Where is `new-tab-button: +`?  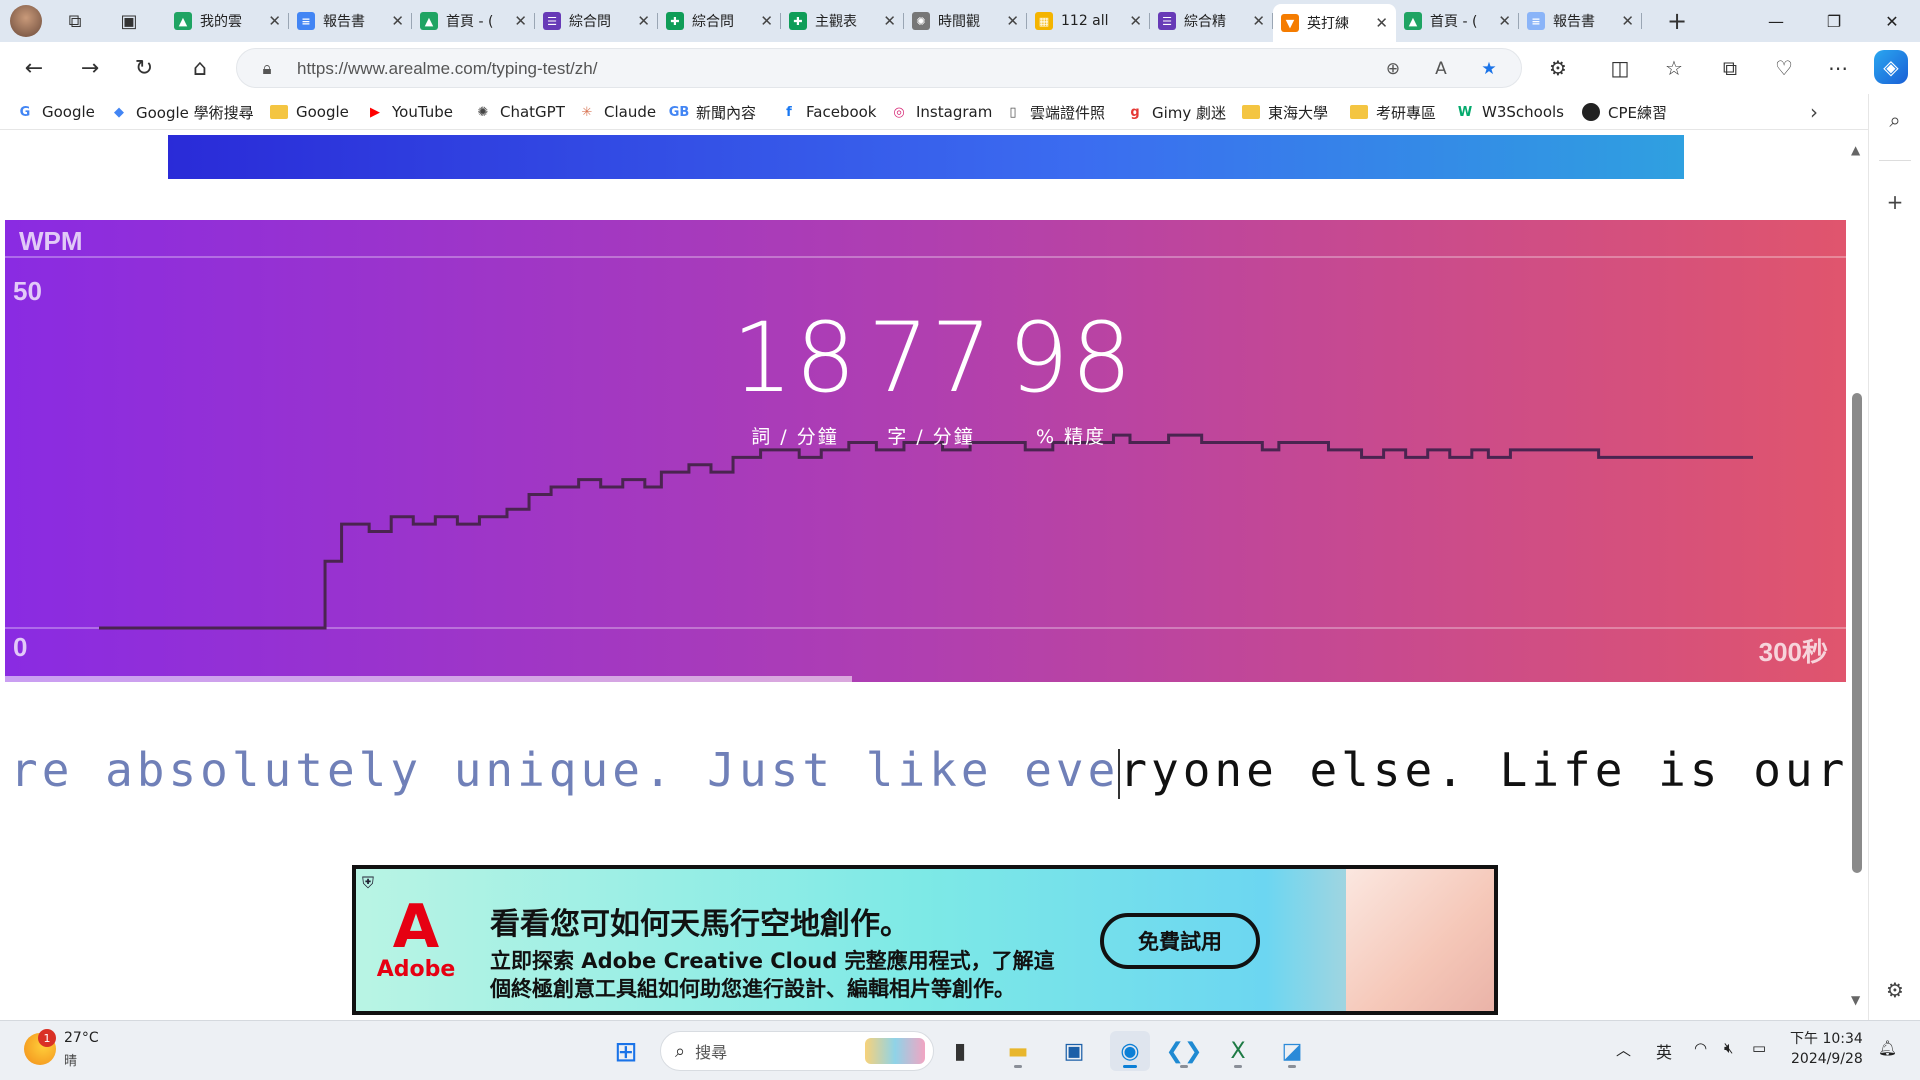
new-tab-button: + is located at coordinates (1677, 21).